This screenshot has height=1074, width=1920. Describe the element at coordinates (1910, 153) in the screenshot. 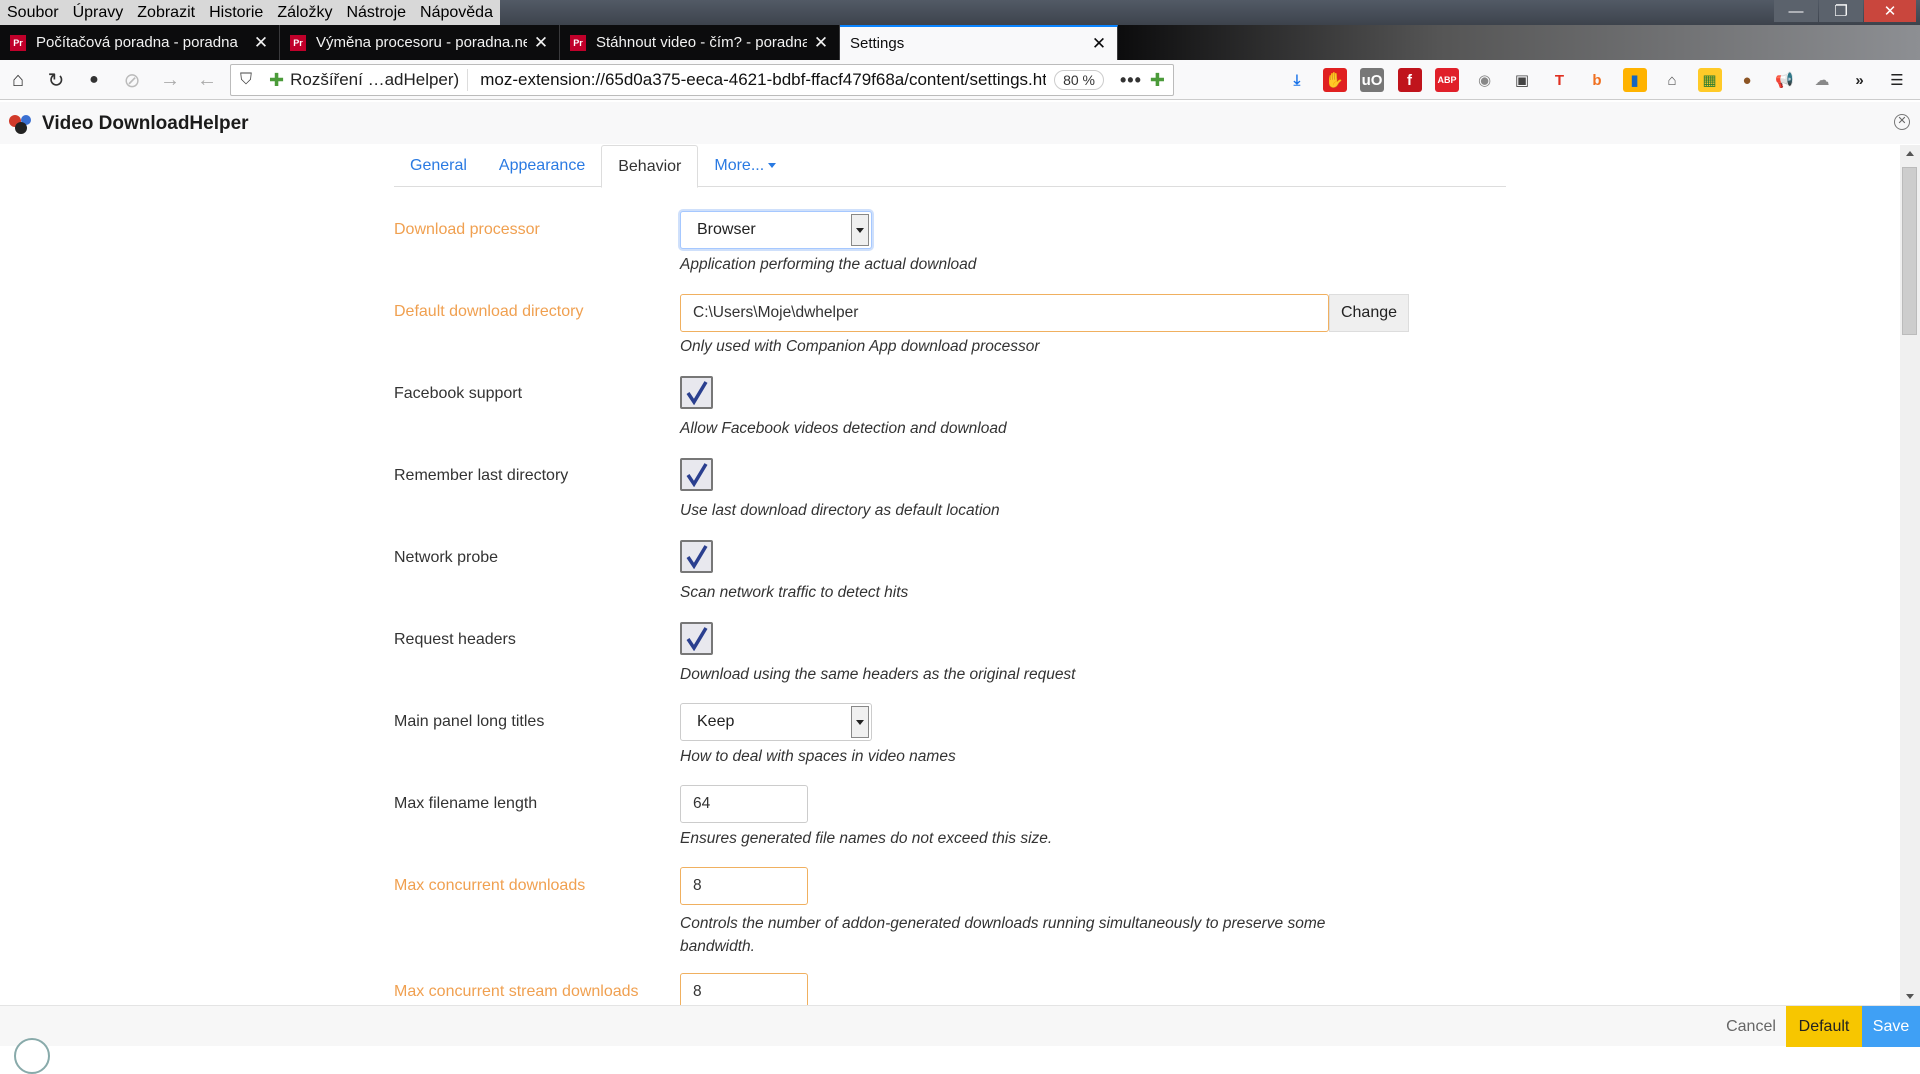

I see `scroll-up-icon` at that location.